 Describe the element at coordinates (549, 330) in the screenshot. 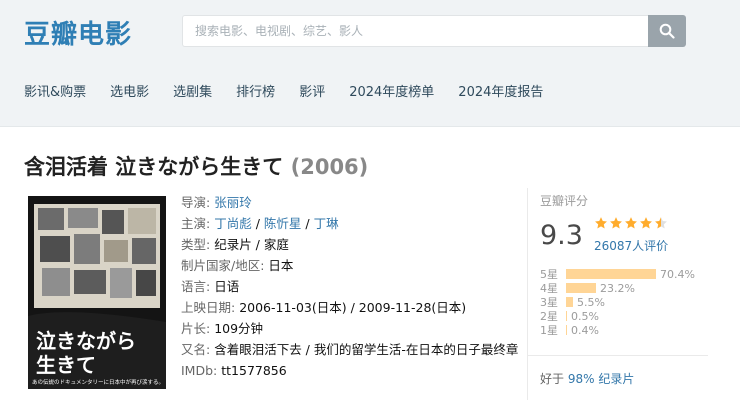

I see `rating-bar-label: 1星` at that location.